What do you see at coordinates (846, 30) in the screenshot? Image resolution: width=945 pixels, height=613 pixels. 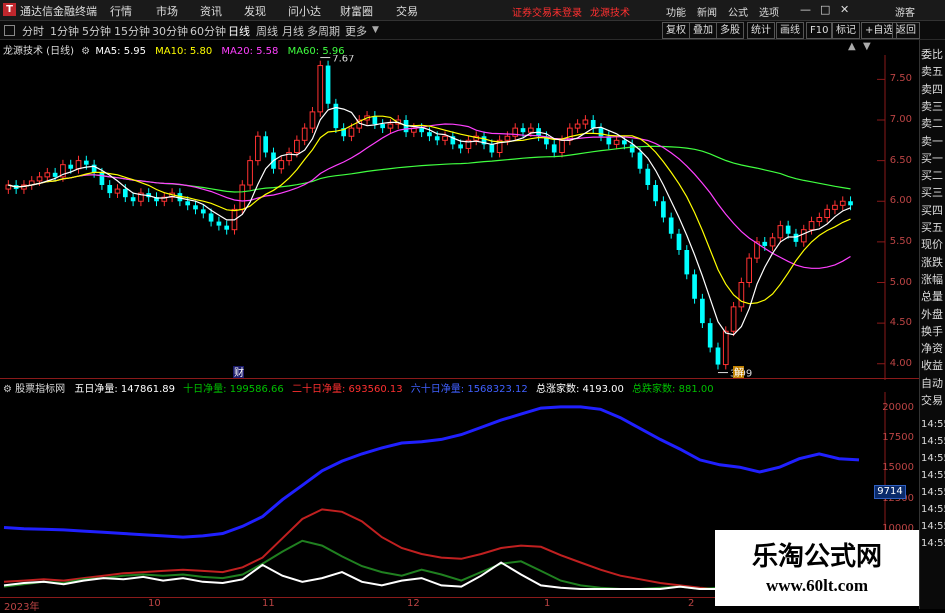 I see `tool-biaoji: 标记` at bounding box center [846, 30].